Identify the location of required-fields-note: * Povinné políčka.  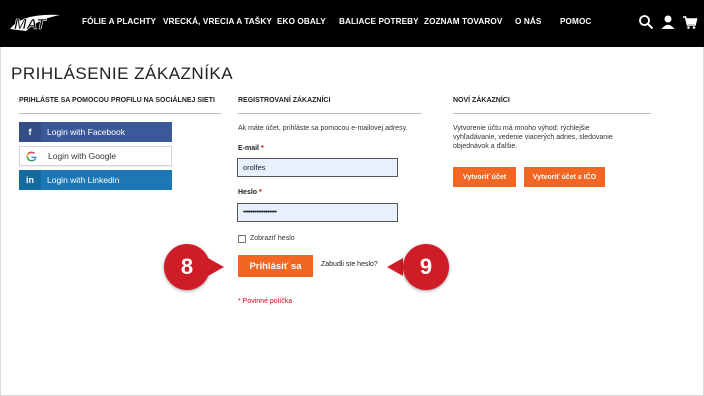
(265, 301).